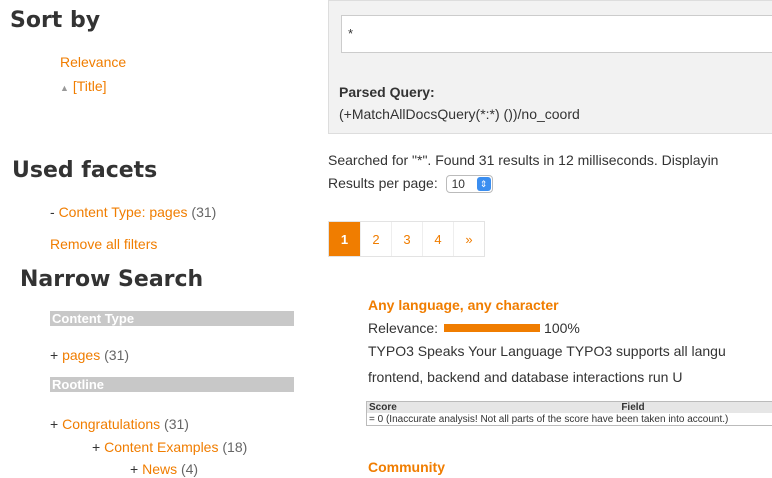  I want to click on next-page-button: », so click(468, 239).